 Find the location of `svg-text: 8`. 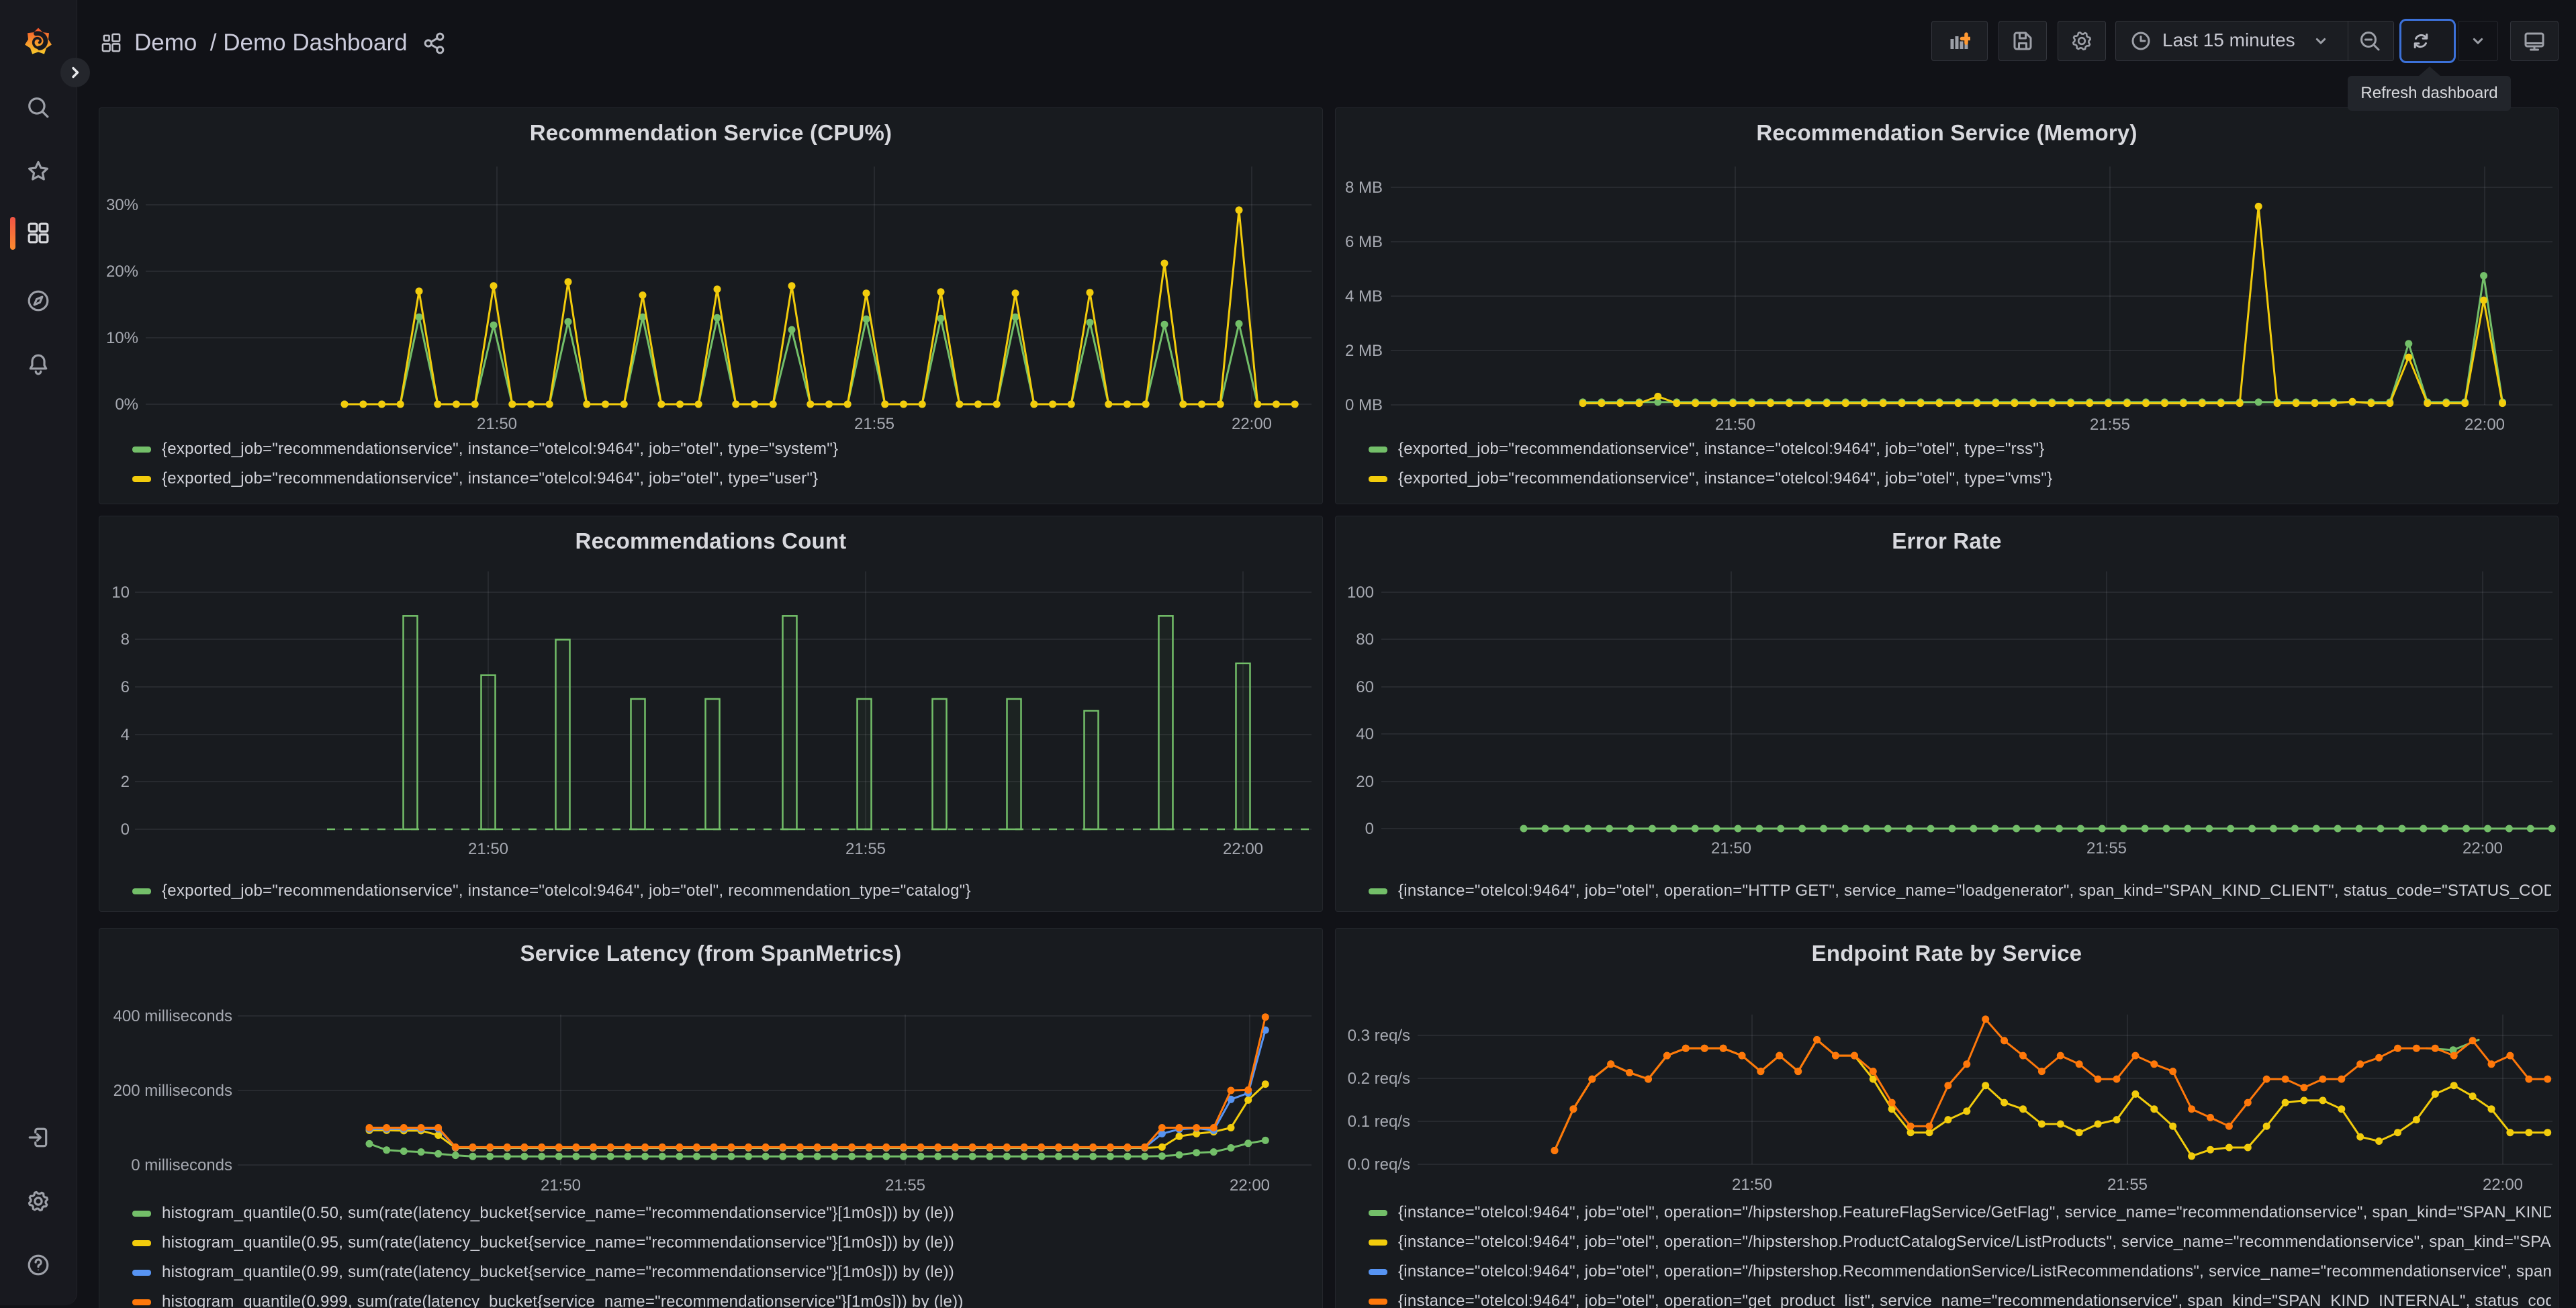

svg-text: 8 is located at coordinates (125, 639).